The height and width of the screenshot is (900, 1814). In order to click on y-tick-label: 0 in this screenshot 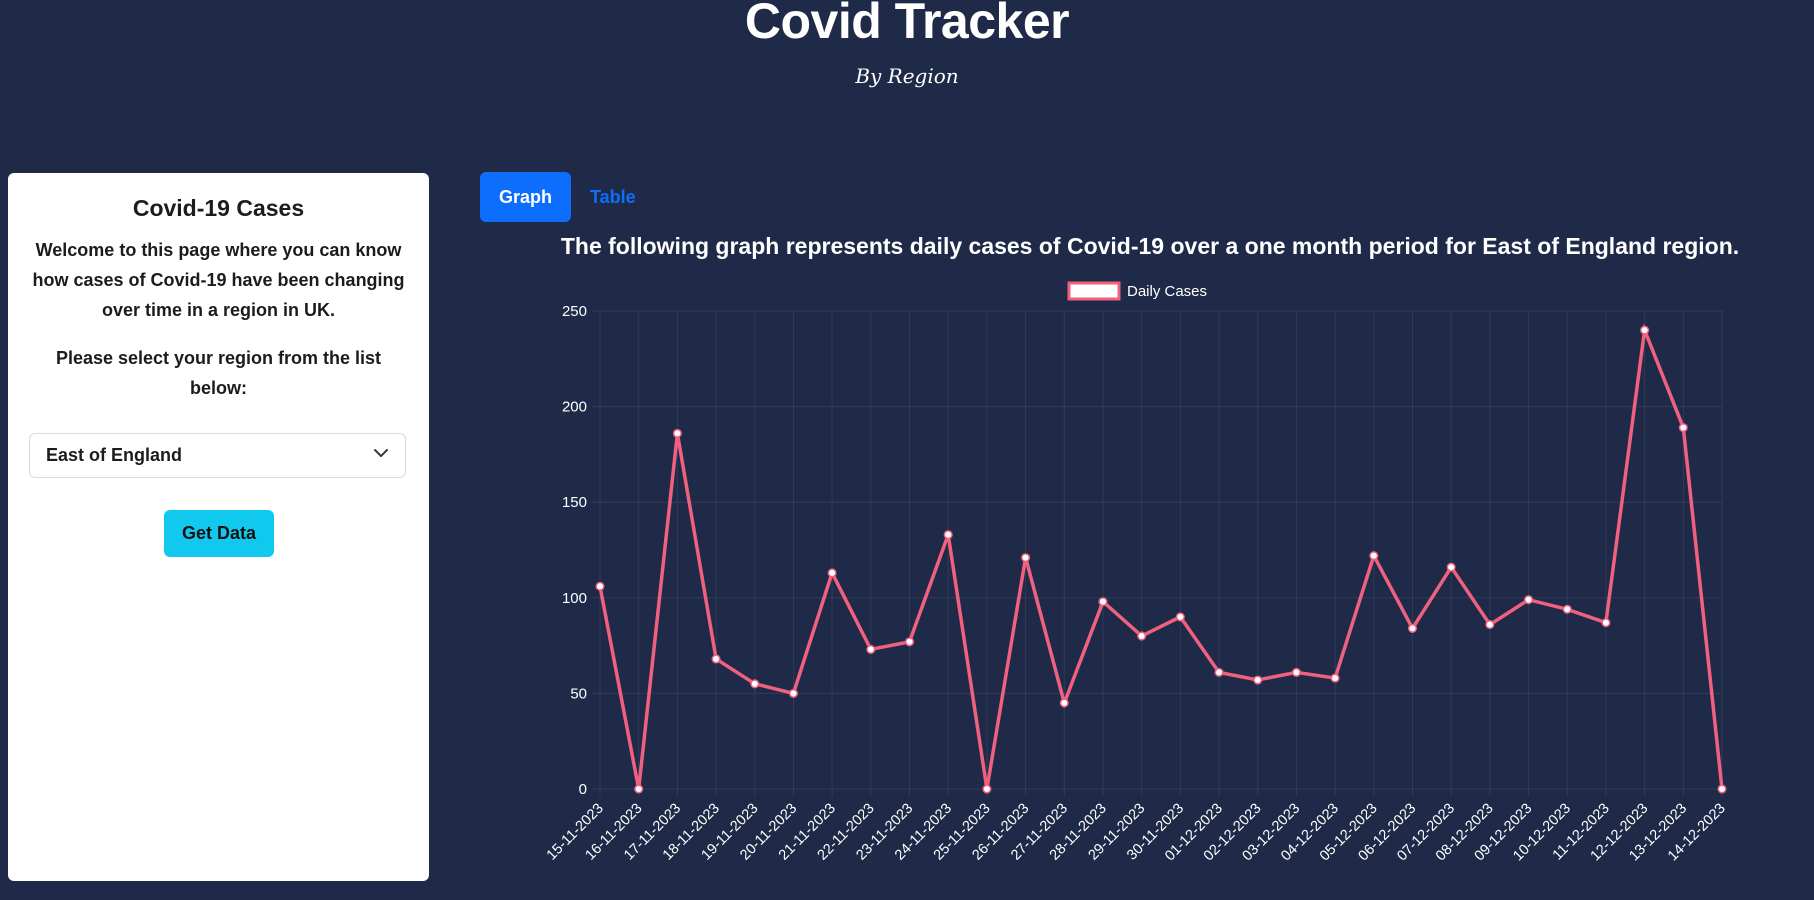, I will do `click(583, 789)`.